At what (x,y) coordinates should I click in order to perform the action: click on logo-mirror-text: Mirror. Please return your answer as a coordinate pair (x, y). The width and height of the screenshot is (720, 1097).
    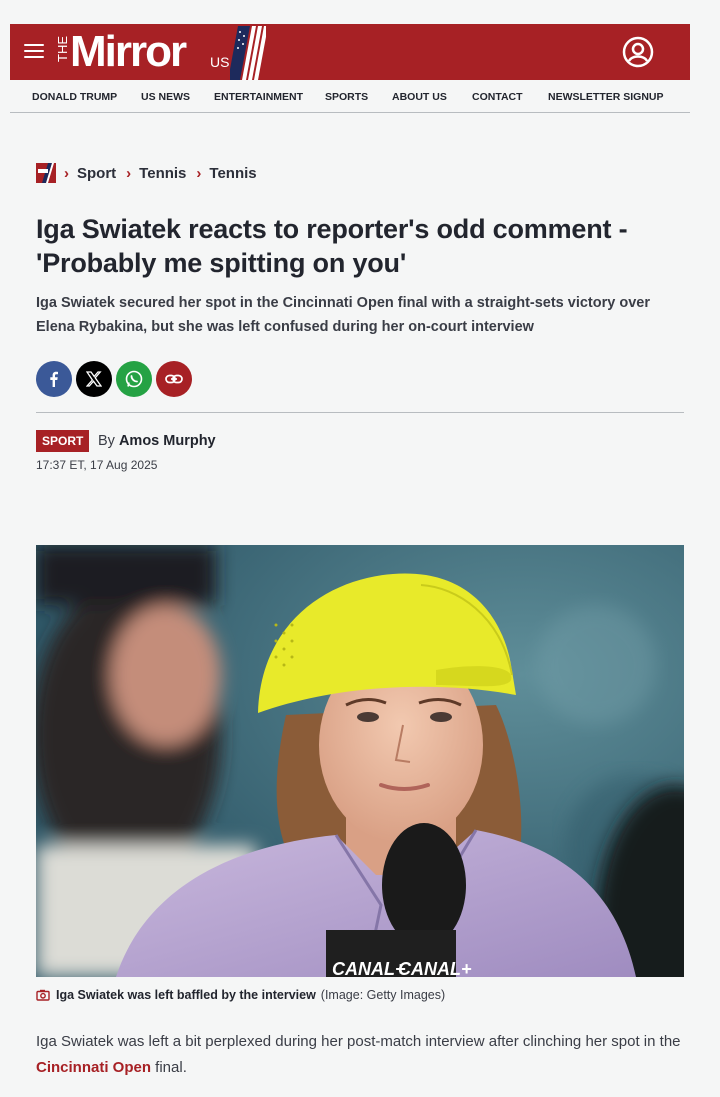
    Looking at the image, I should click on (128, 51).